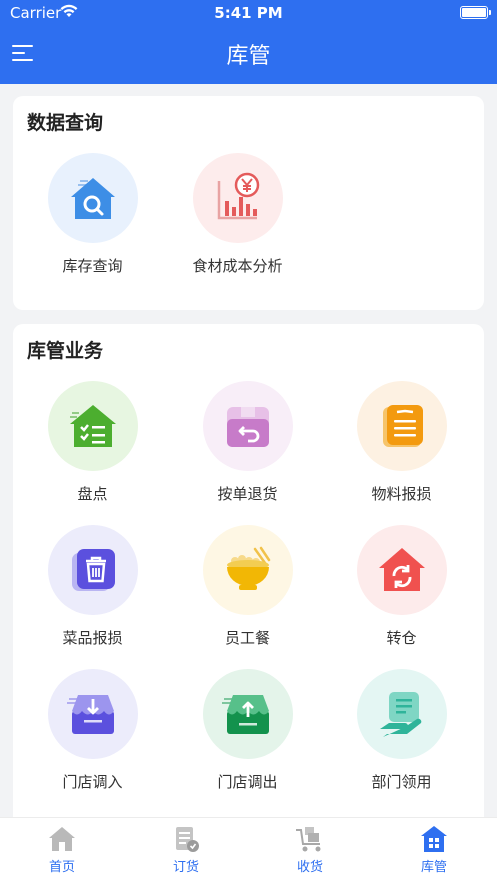 The width and height of the screenshot is (497, 883). I want to click on tab-home: 首页, so click(62, 849).